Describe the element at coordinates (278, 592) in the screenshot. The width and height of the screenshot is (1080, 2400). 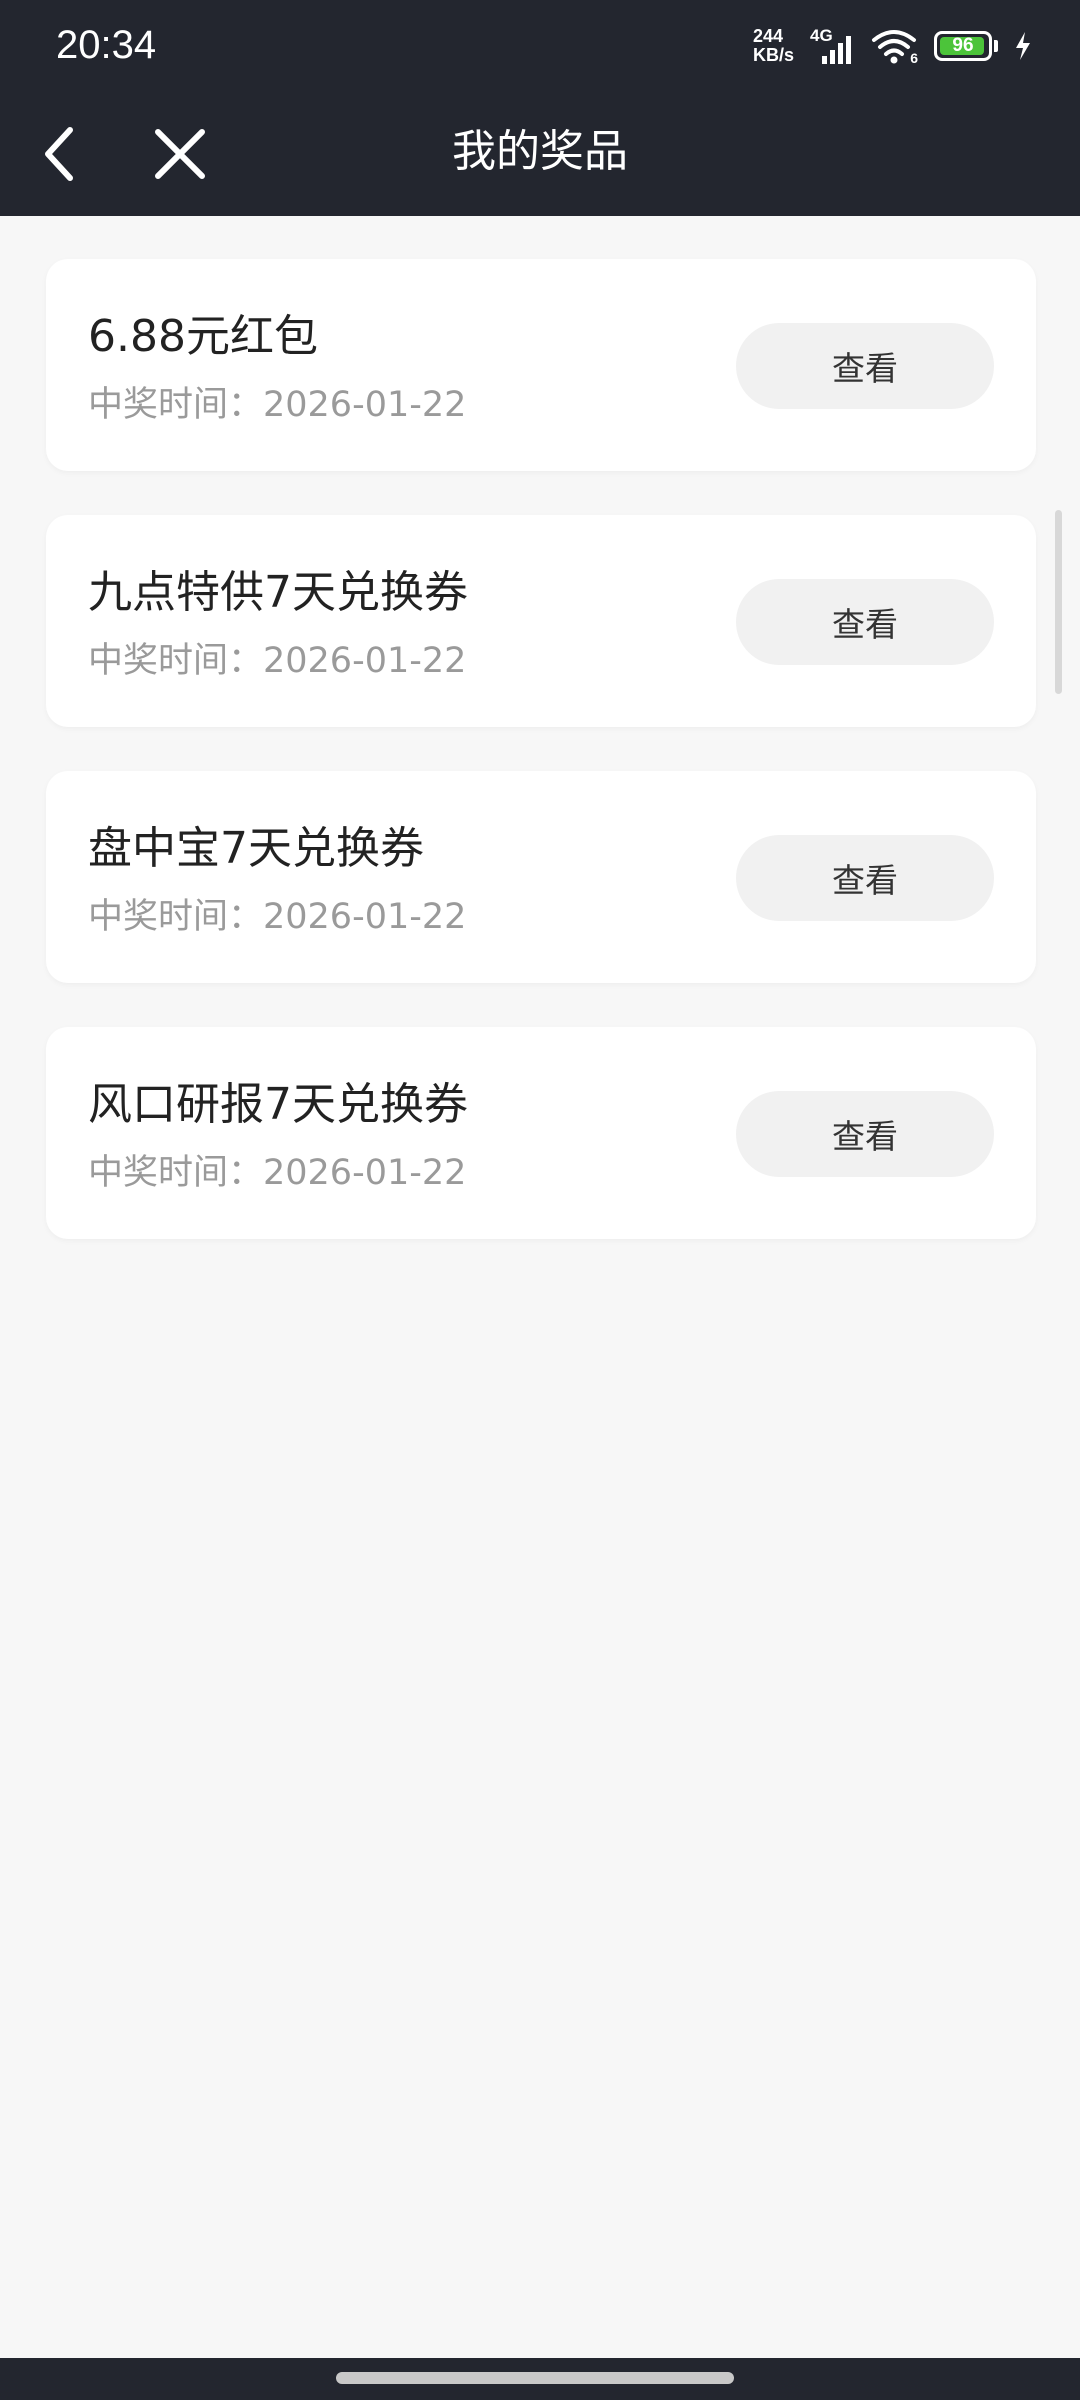
I see `prize-title: 九点特供7天兑换券` at that location.